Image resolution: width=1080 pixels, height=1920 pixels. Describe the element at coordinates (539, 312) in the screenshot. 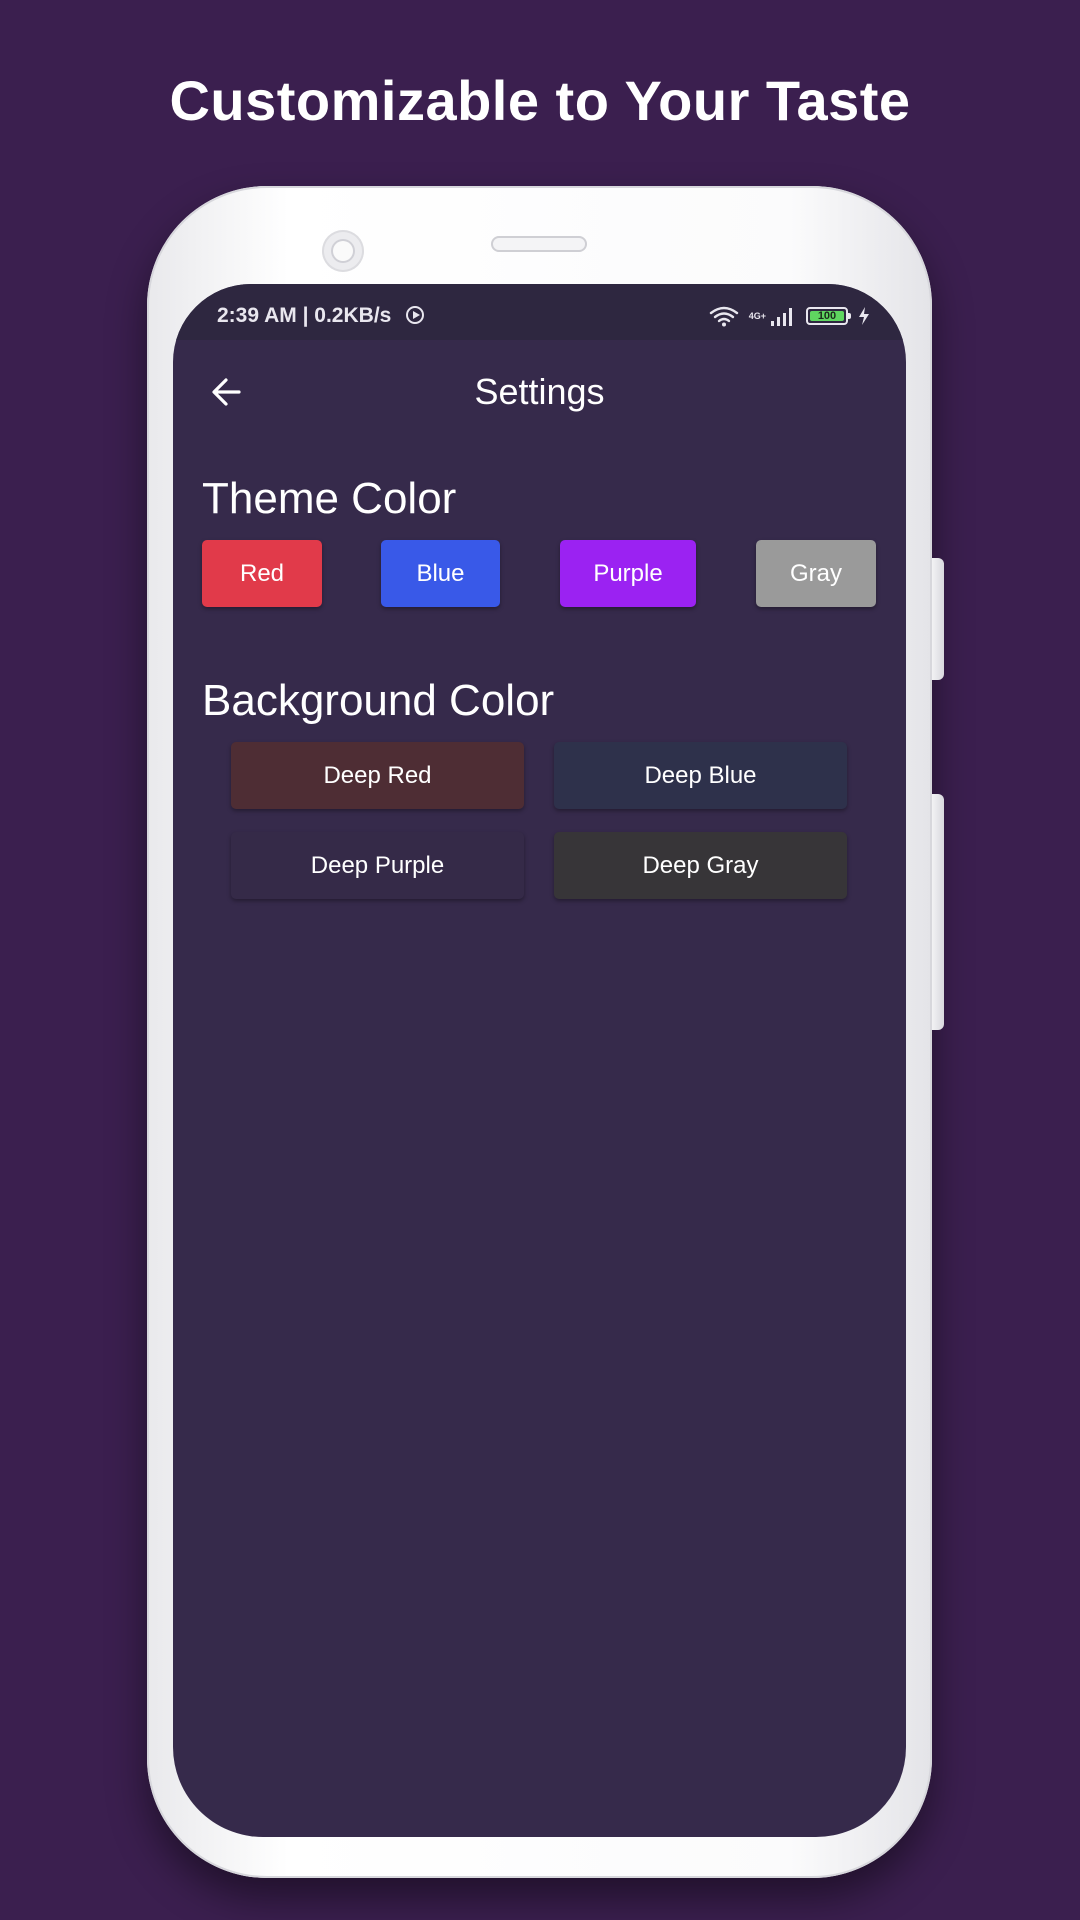

I see `status-bar: 2:39 AM | 0.2KB/s 4G+ 100` at that location.